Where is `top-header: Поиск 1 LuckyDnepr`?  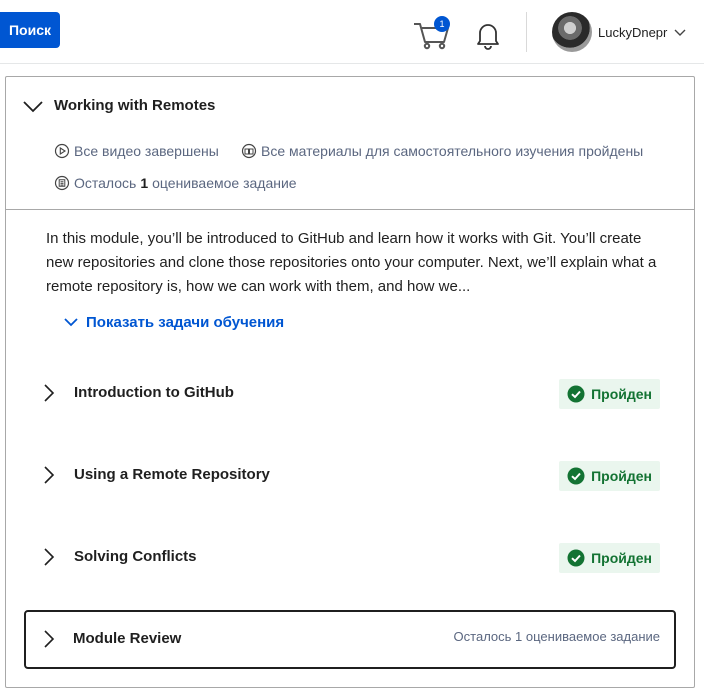
top-header: Поиск 1 LuckyDnepr is located at coordinates (352, 32).